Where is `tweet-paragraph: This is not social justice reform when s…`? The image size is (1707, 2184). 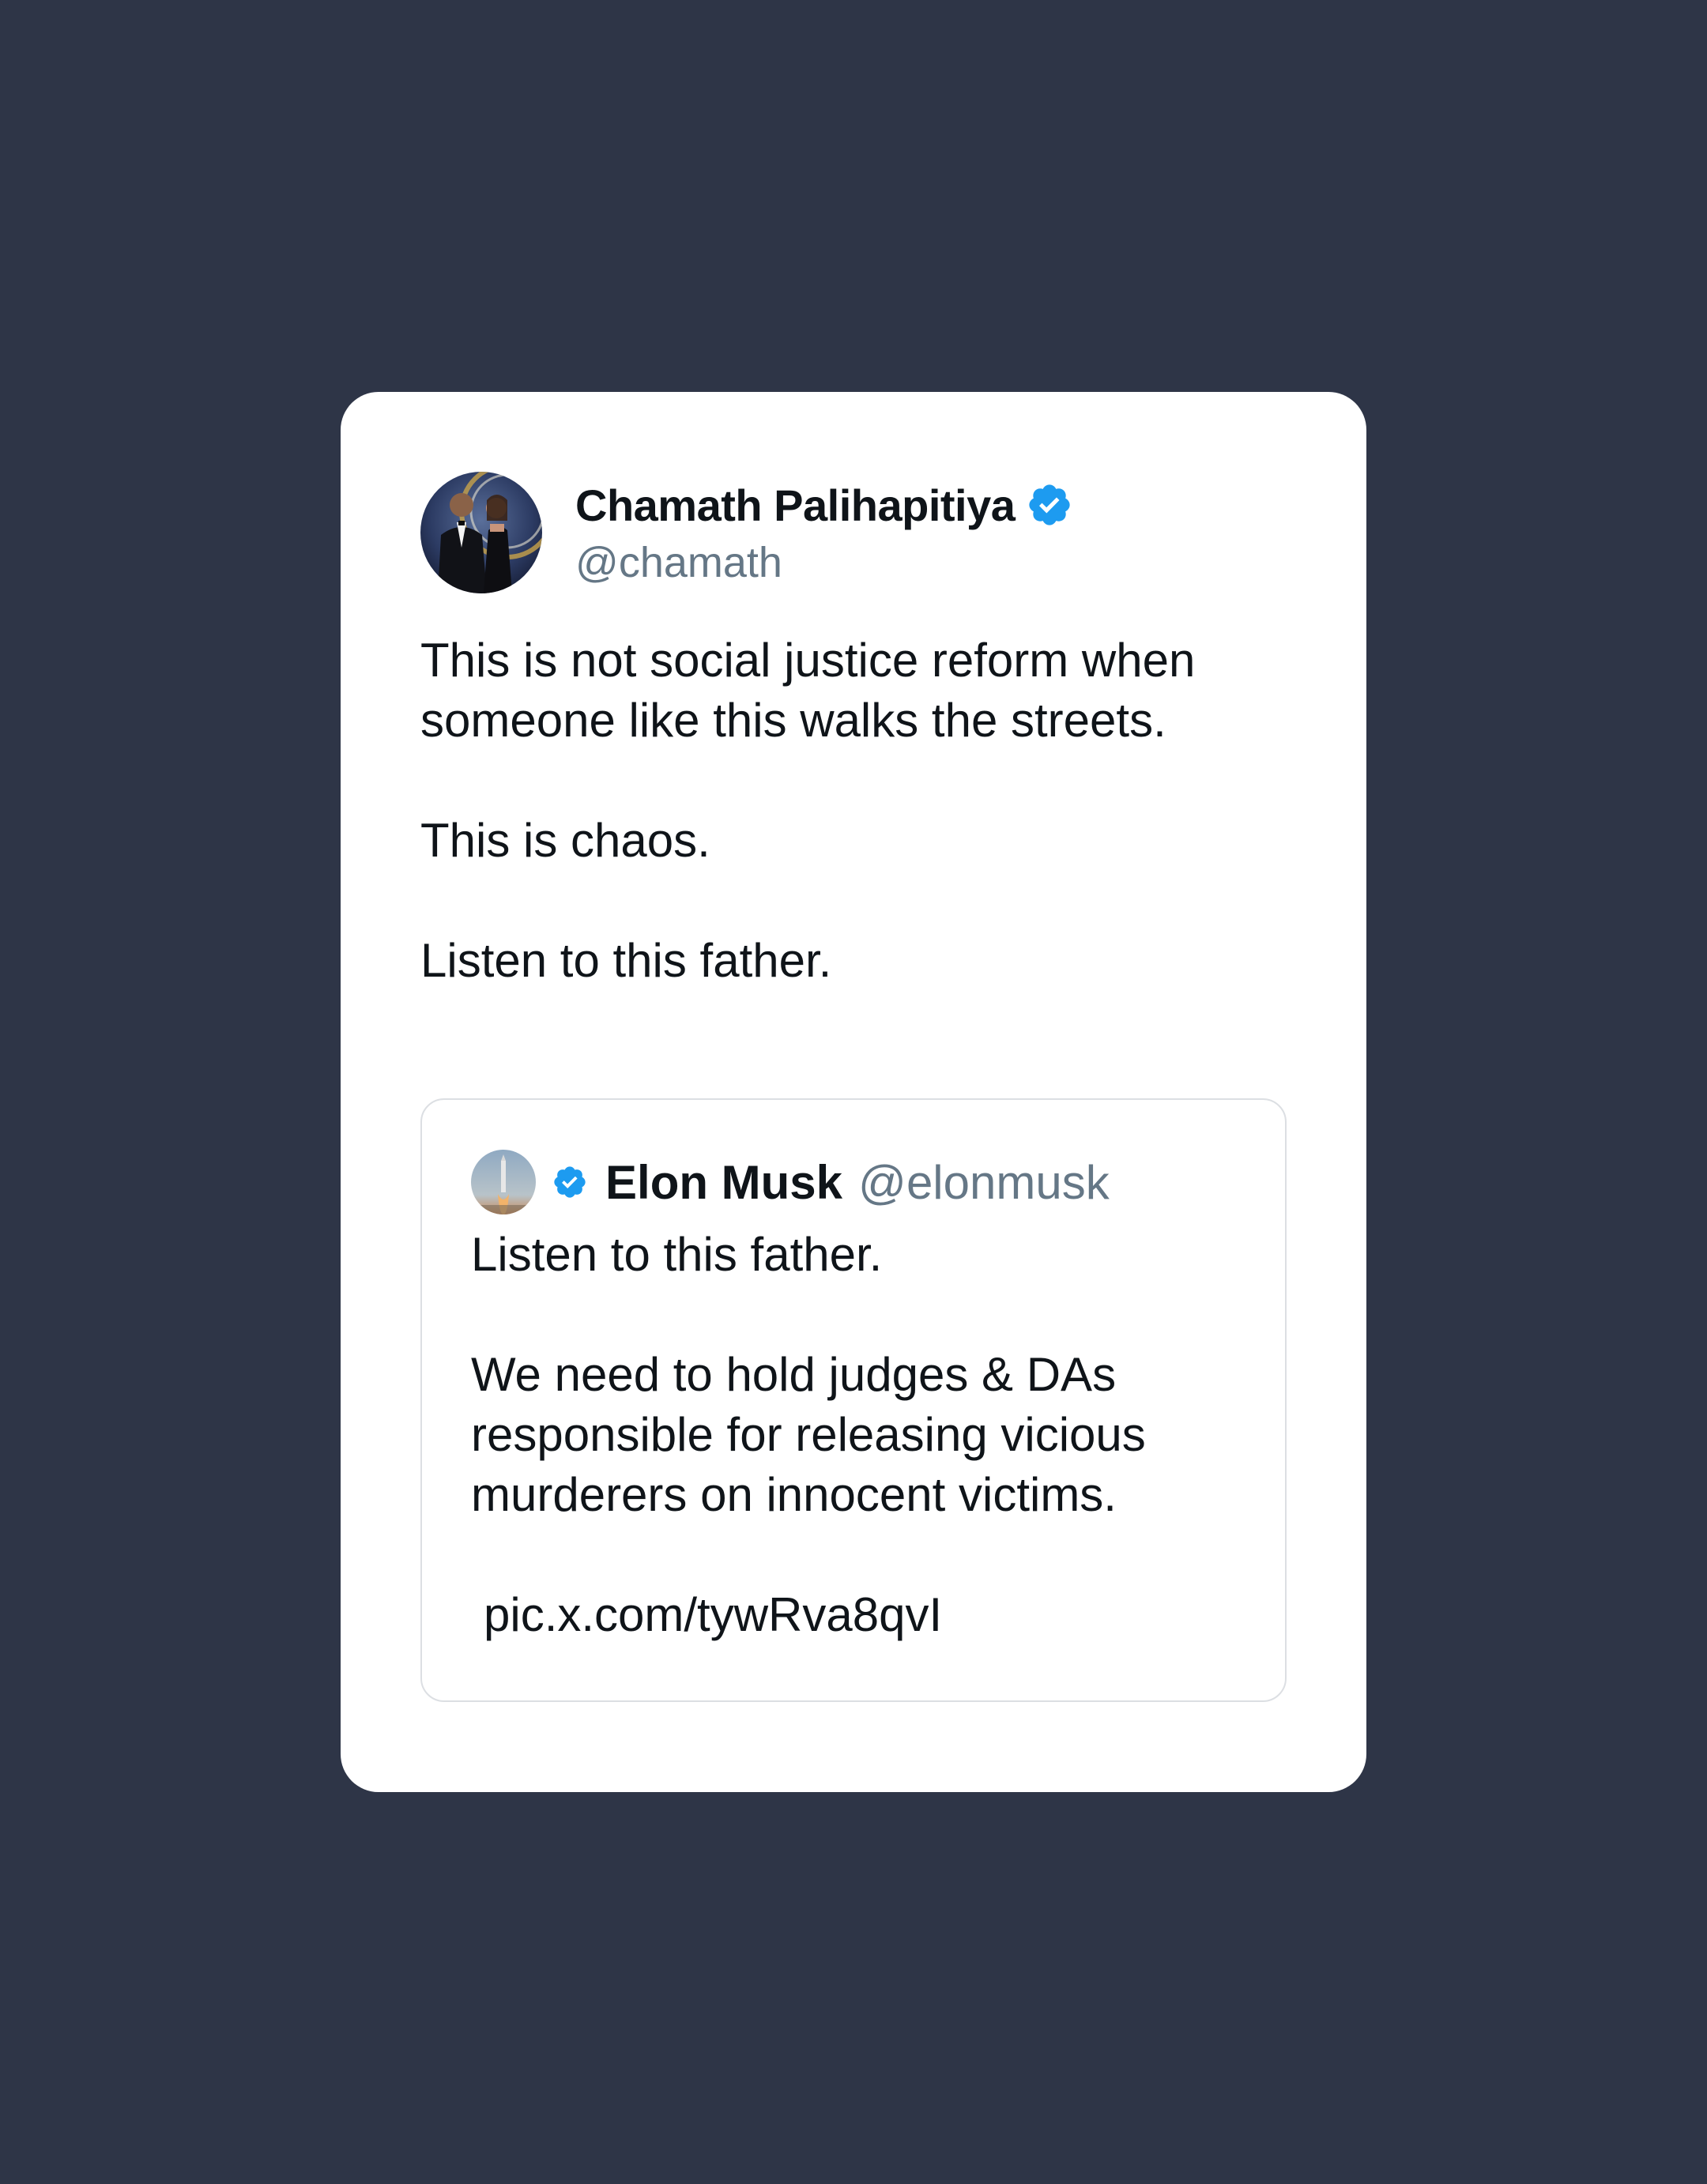
tweet-paragraph: This is not social justice reform when s… is located at coordinates (814, 690).